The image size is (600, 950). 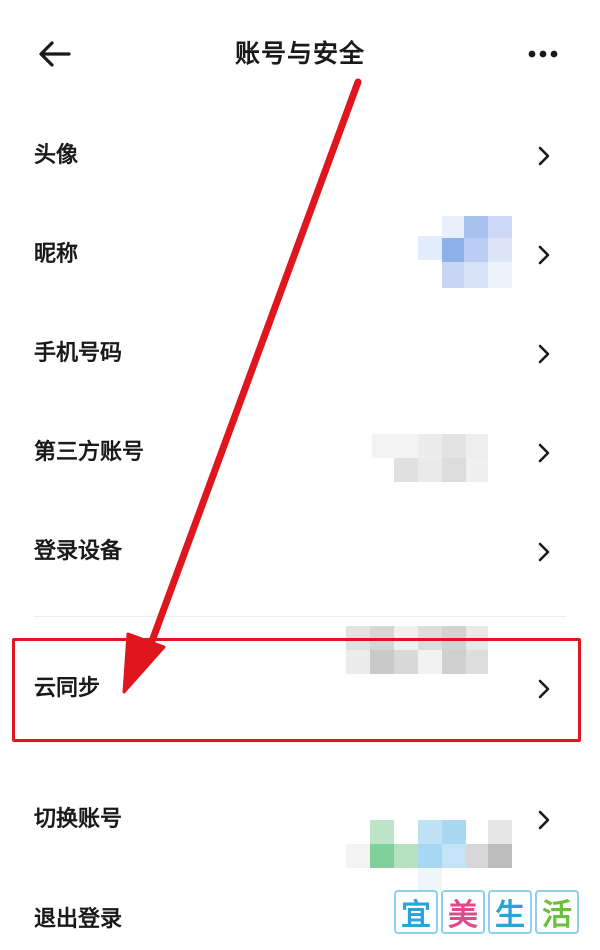 I want to click on row-label: 手机号码, so click(x=78, y=353).